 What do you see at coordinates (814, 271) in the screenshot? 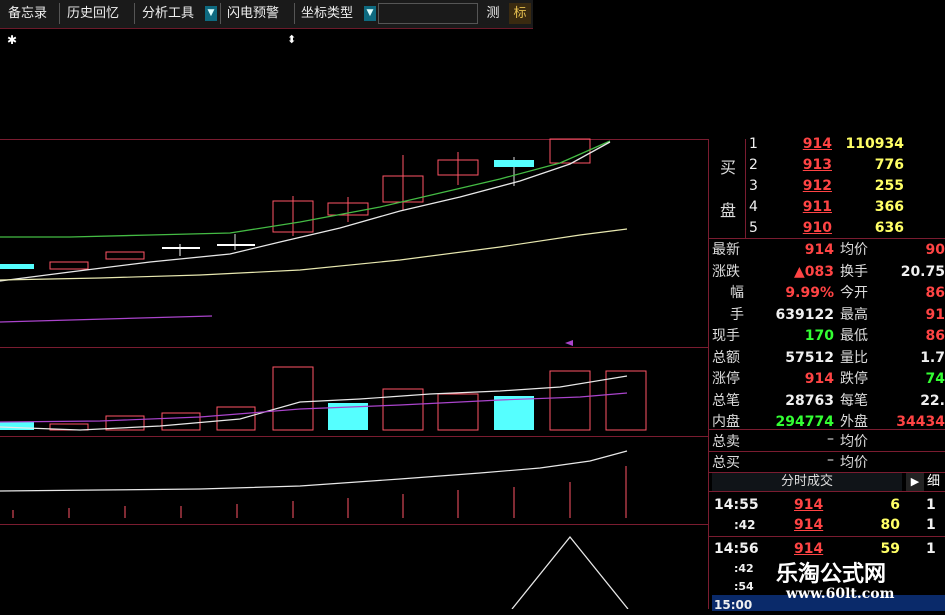
I see `change-value: ▲083` at bounding box center [814, 271].